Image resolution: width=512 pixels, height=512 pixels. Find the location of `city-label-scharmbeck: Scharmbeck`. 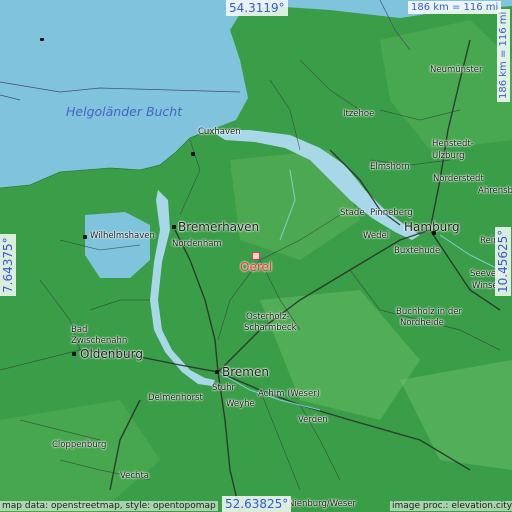

city-label-scharmbeck: Scharmbeck is located at coordinates (270, 328).